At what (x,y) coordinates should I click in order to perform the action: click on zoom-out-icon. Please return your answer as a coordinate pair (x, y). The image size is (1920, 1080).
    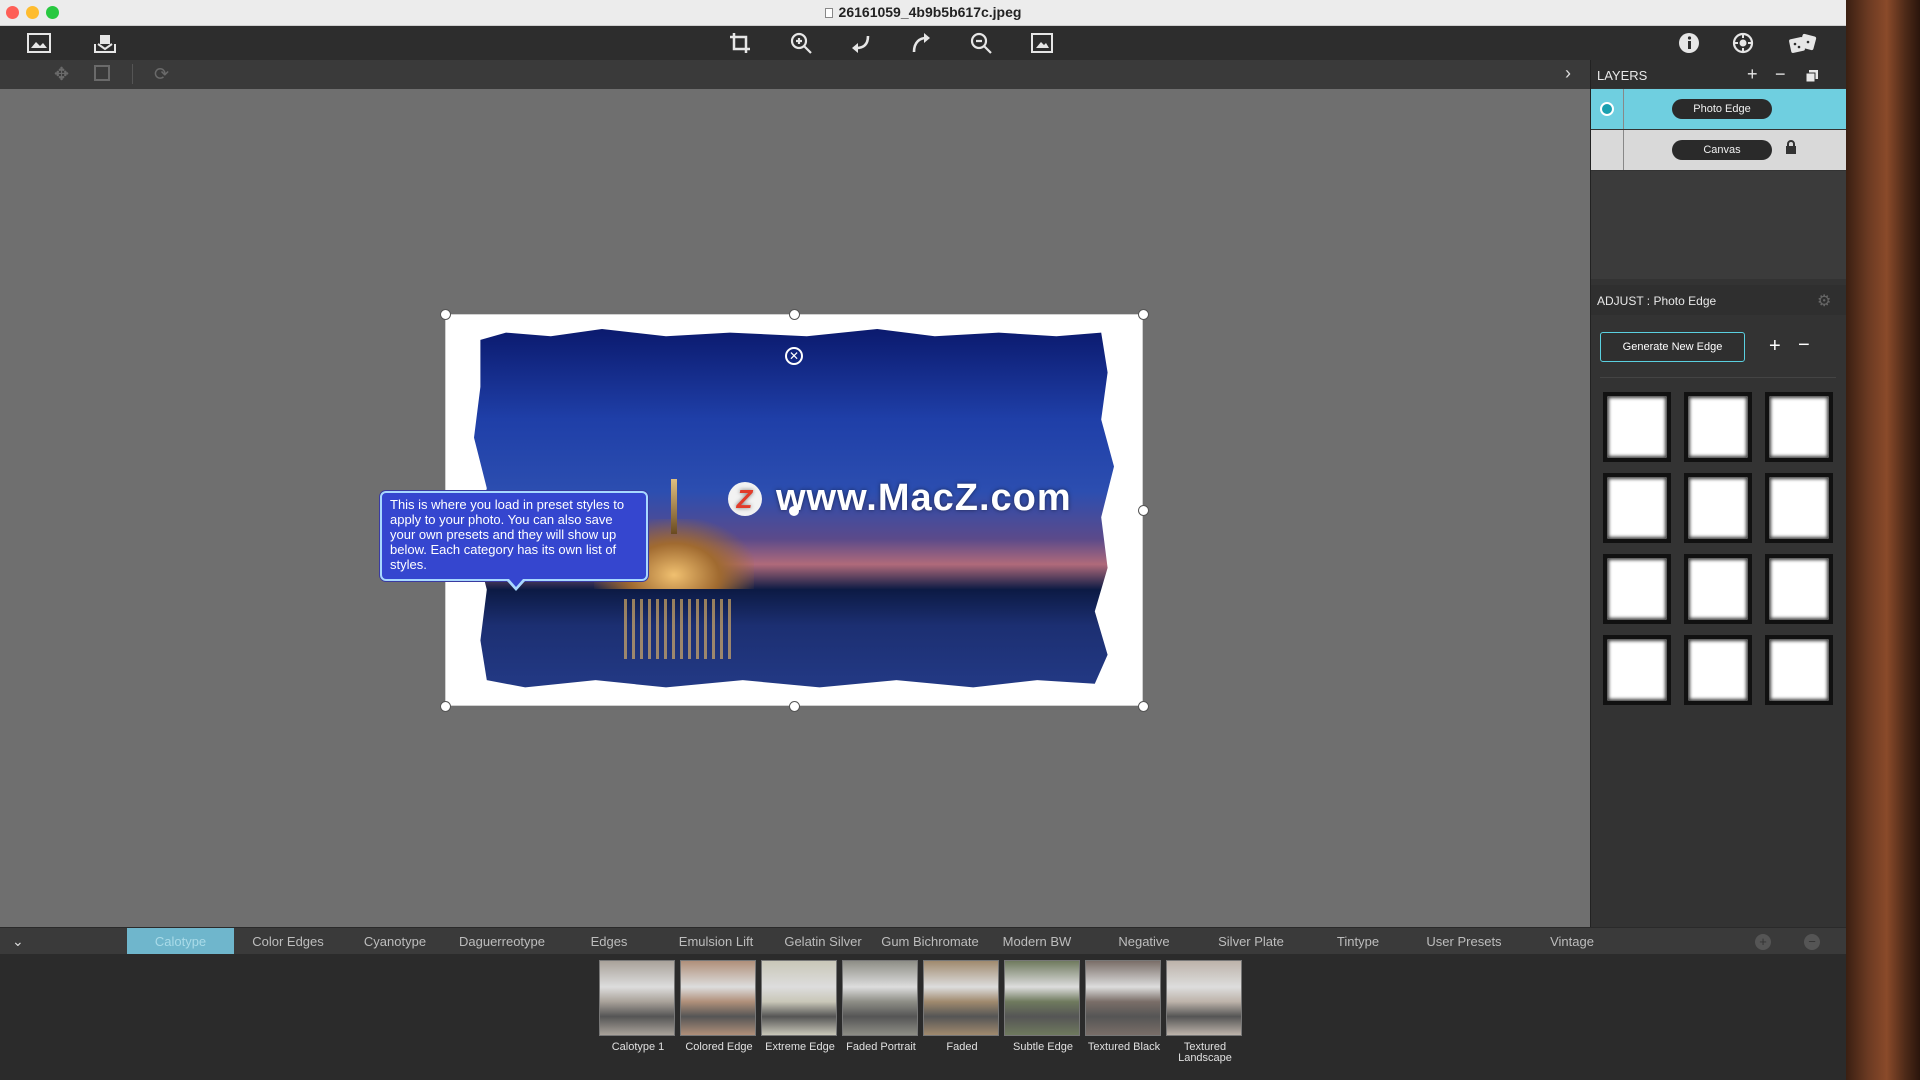
    Looking at the image, I should click on (981, 43).